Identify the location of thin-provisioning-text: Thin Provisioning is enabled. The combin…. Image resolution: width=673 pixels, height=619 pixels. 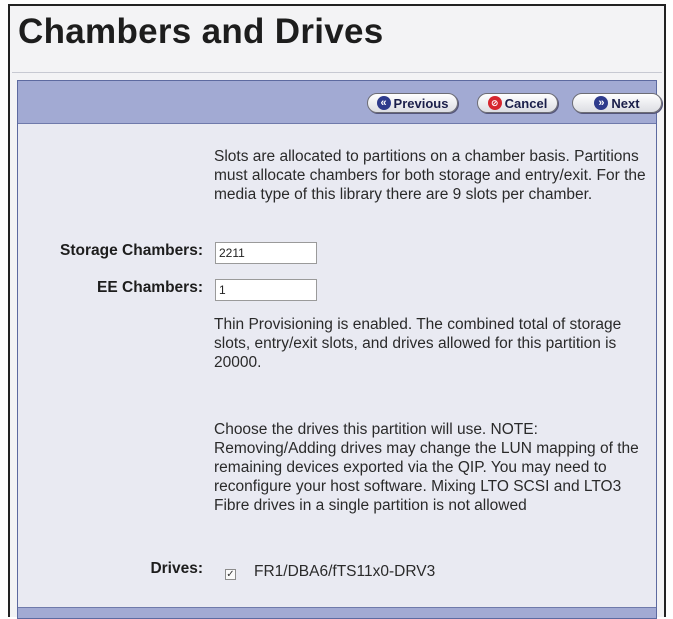
(418, 343).